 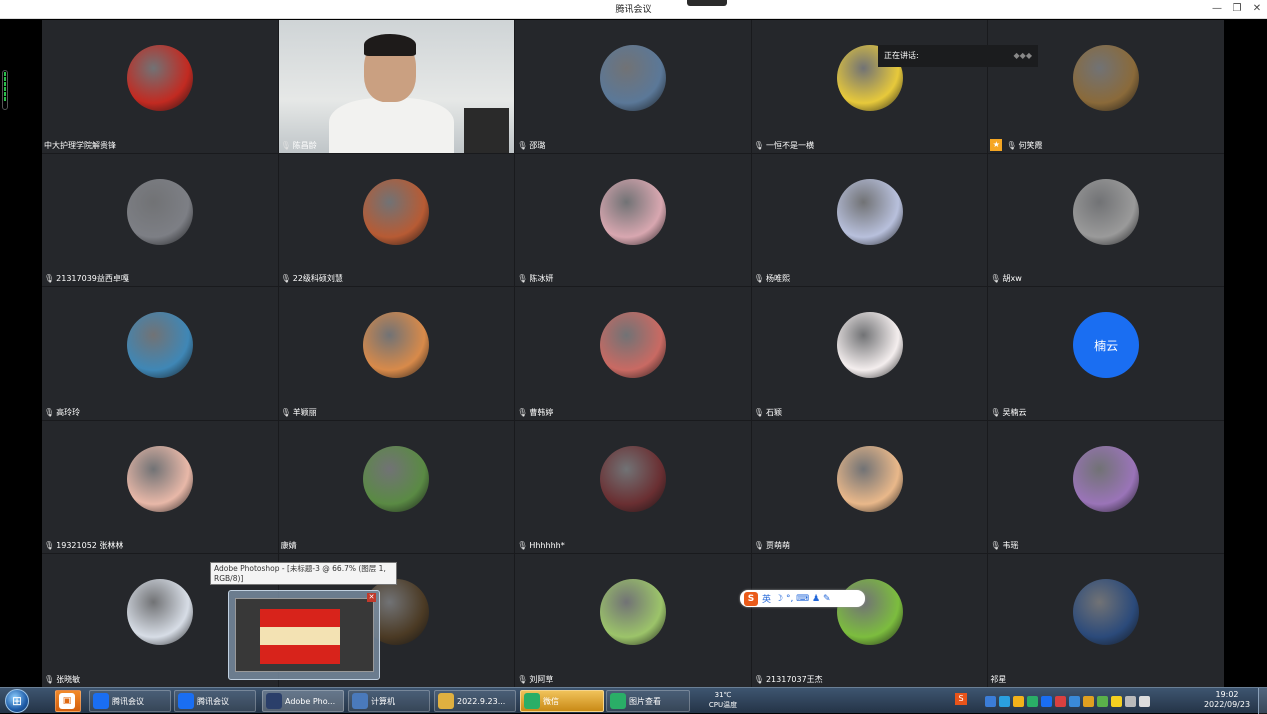 What do you see at coordinates (1106, 487) in the screenshot?
I see `participant-tile: 🎙 韦瑶` at bounding box center [1106, 487].